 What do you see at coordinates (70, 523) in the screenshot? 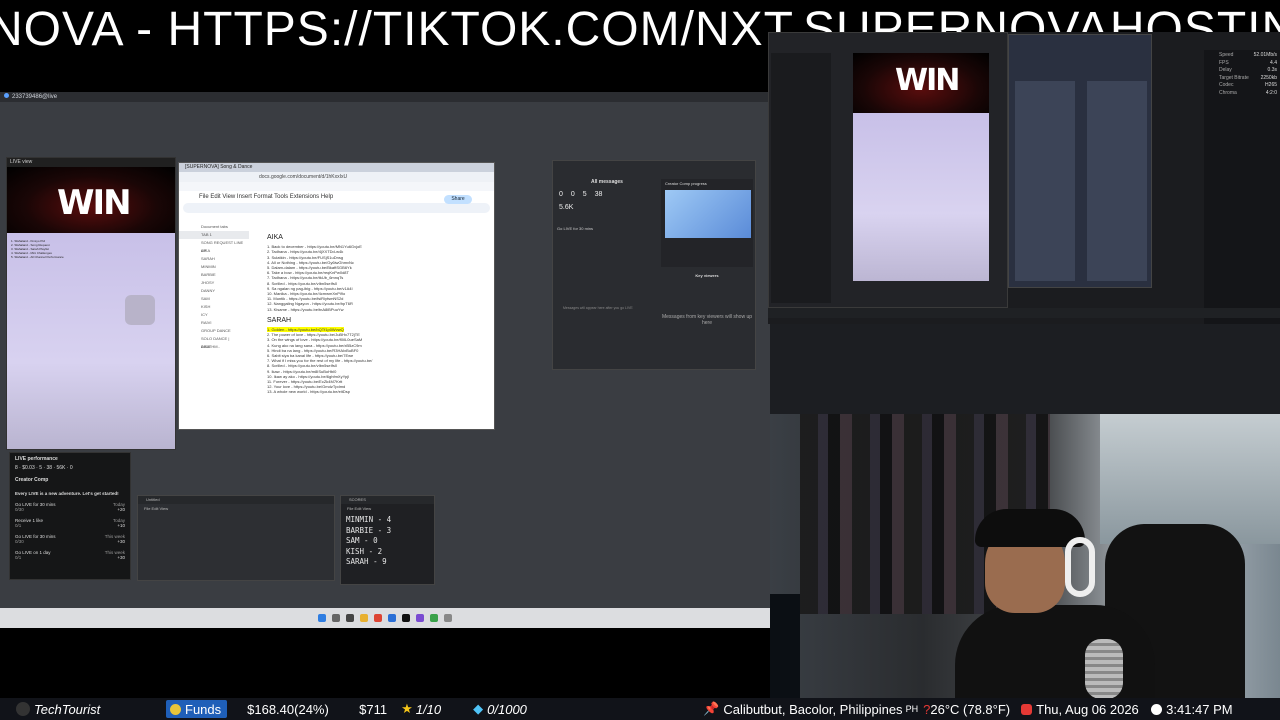
I see `task-item: Receive 1 like 0/1 Today +10` at bounding box center [70, 523].